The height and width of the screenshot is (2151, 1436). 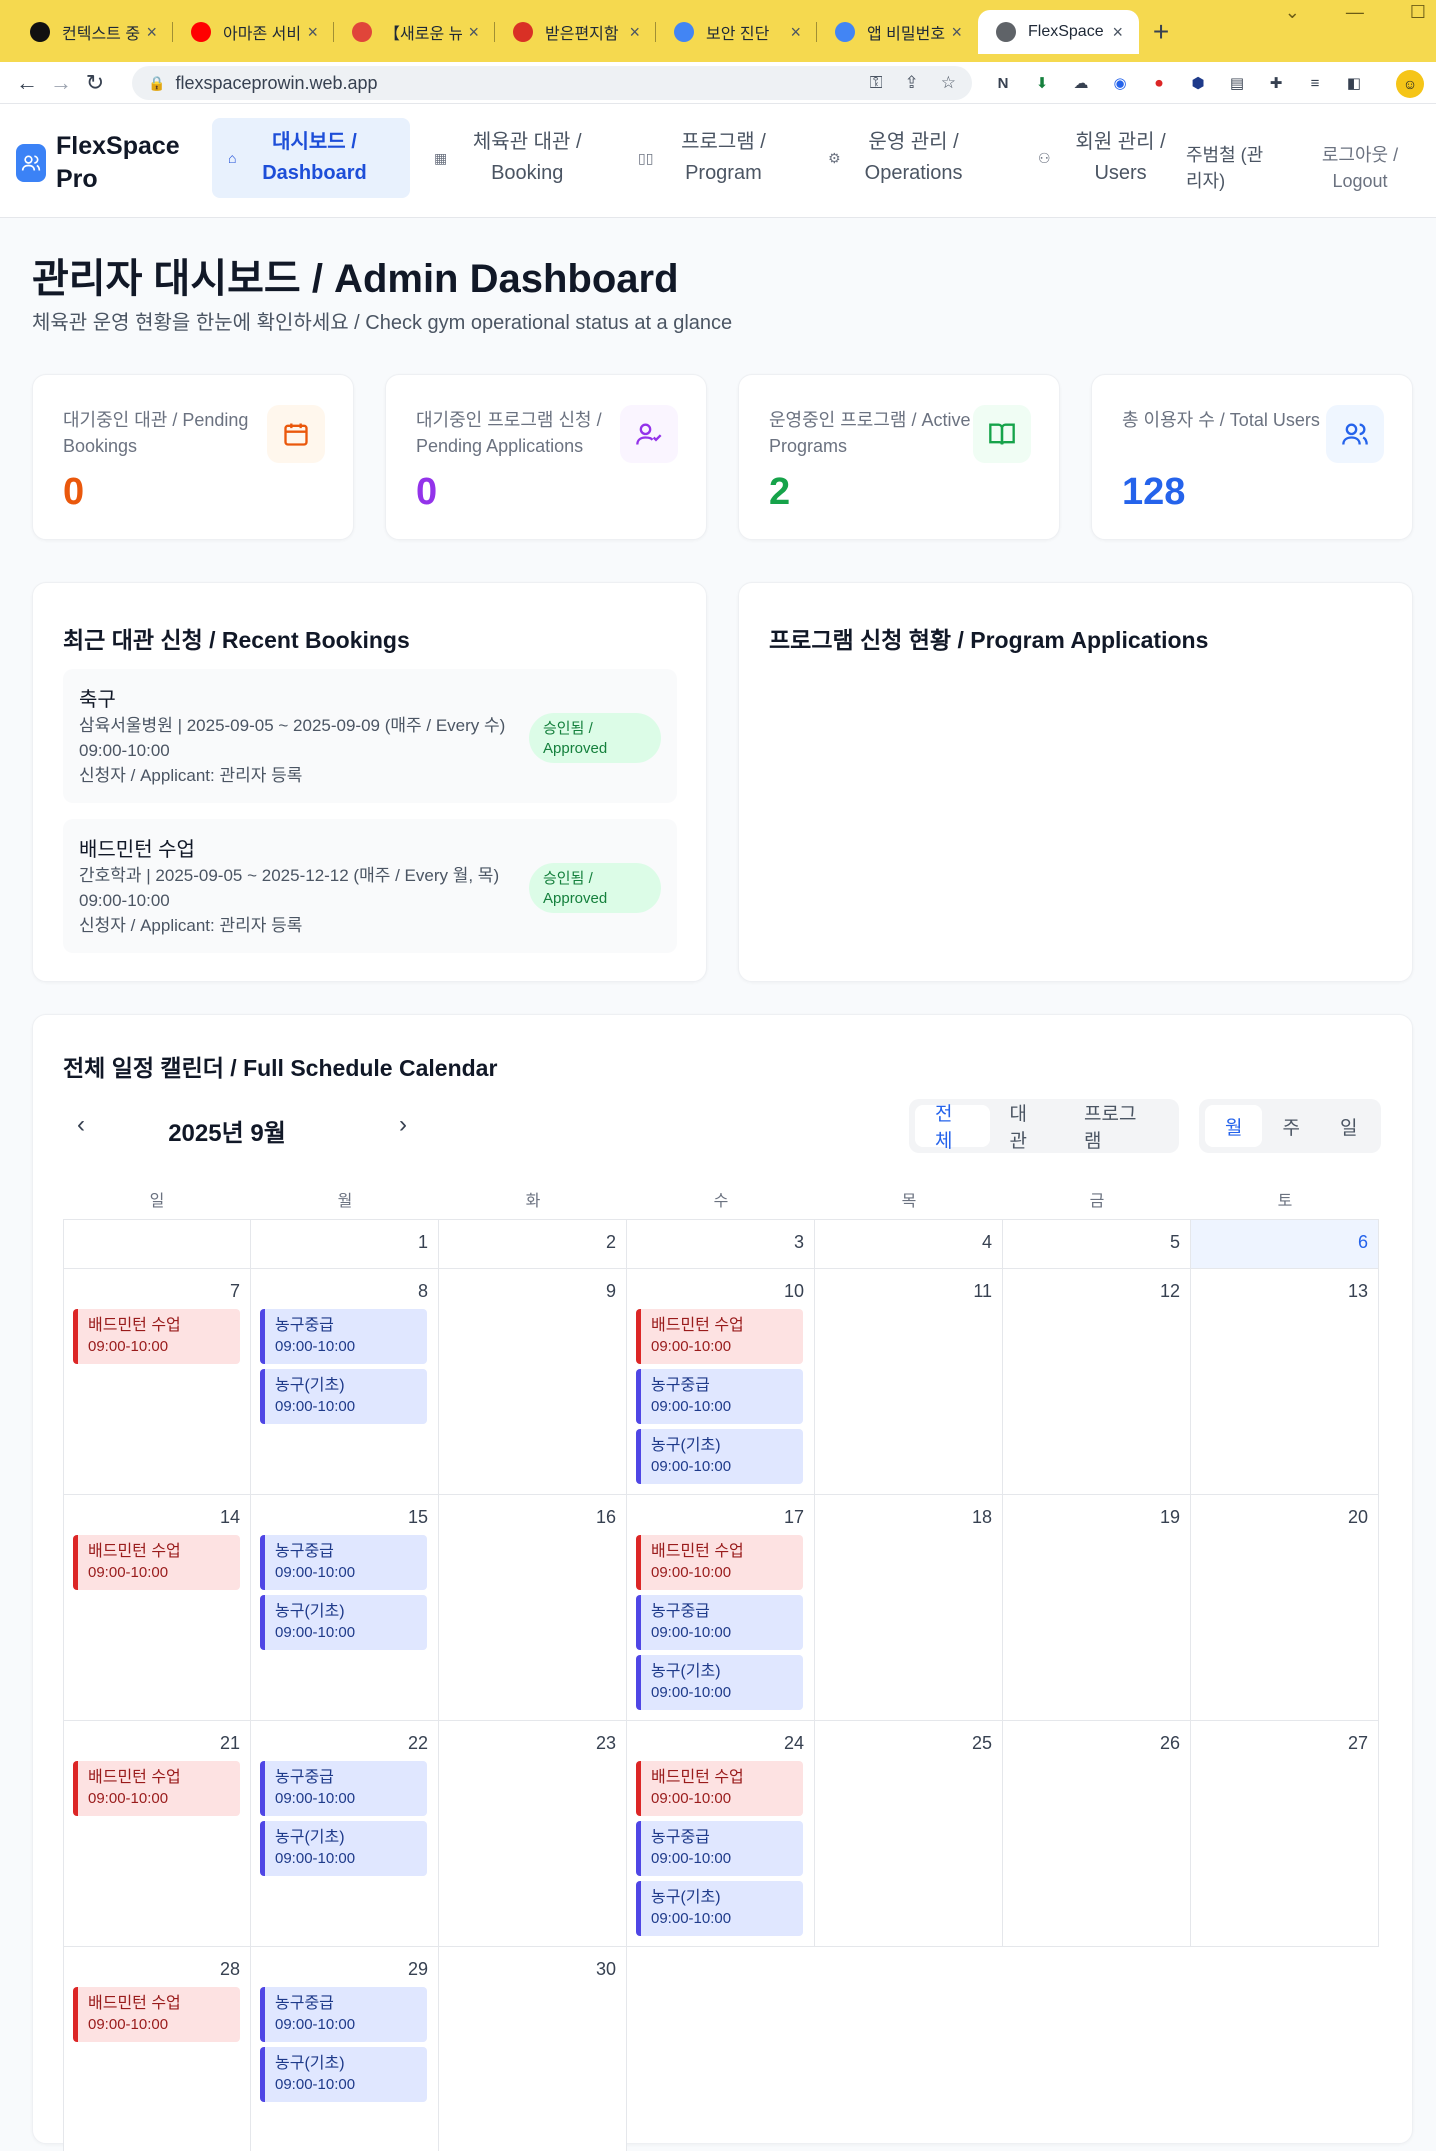 I want to click on calendar-day-cell: 3, so click(x=721, y=1244).